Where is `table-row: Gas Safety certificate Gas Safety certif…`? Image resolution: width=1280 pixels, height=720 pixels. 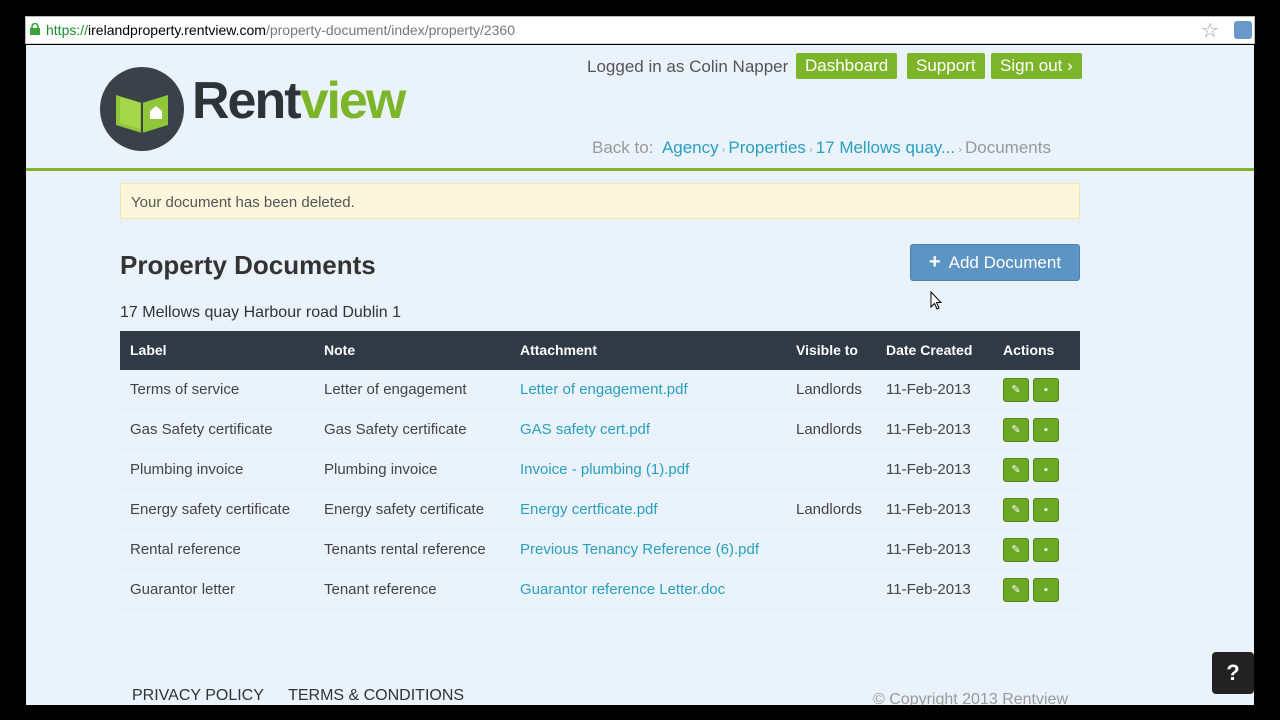 table-row: Gas Safety certificate Gas Safety certif… is located at coordinates (600, 430).